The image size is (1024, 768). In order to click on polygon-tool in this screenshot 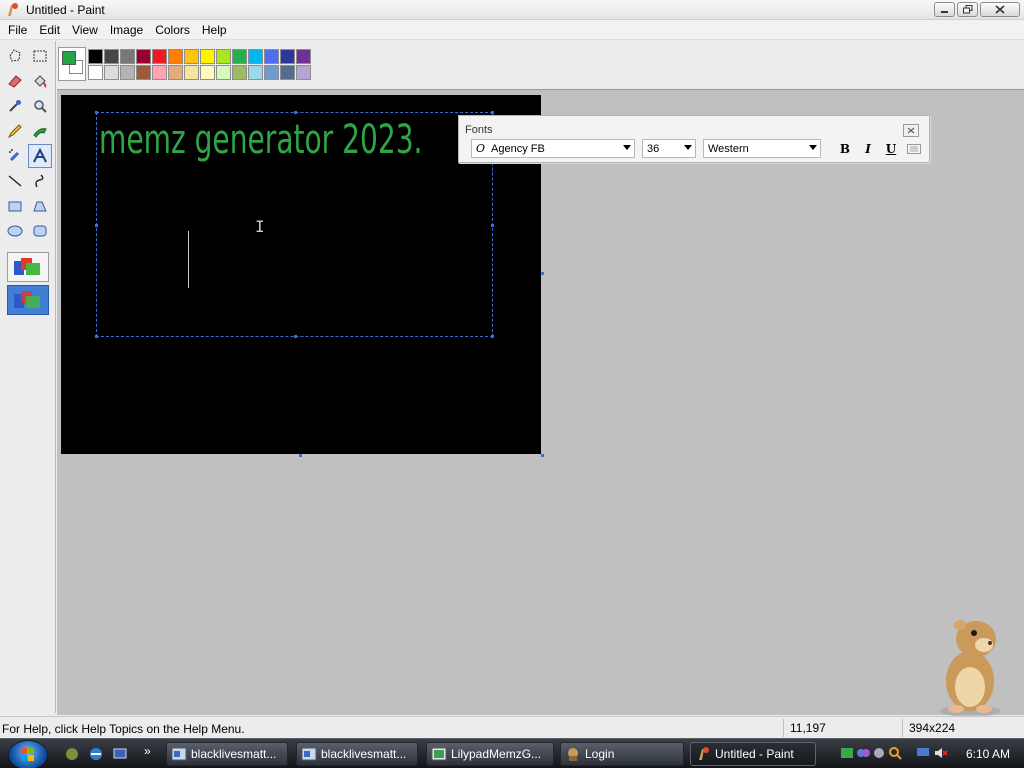, I will do `click(40, 206)`.